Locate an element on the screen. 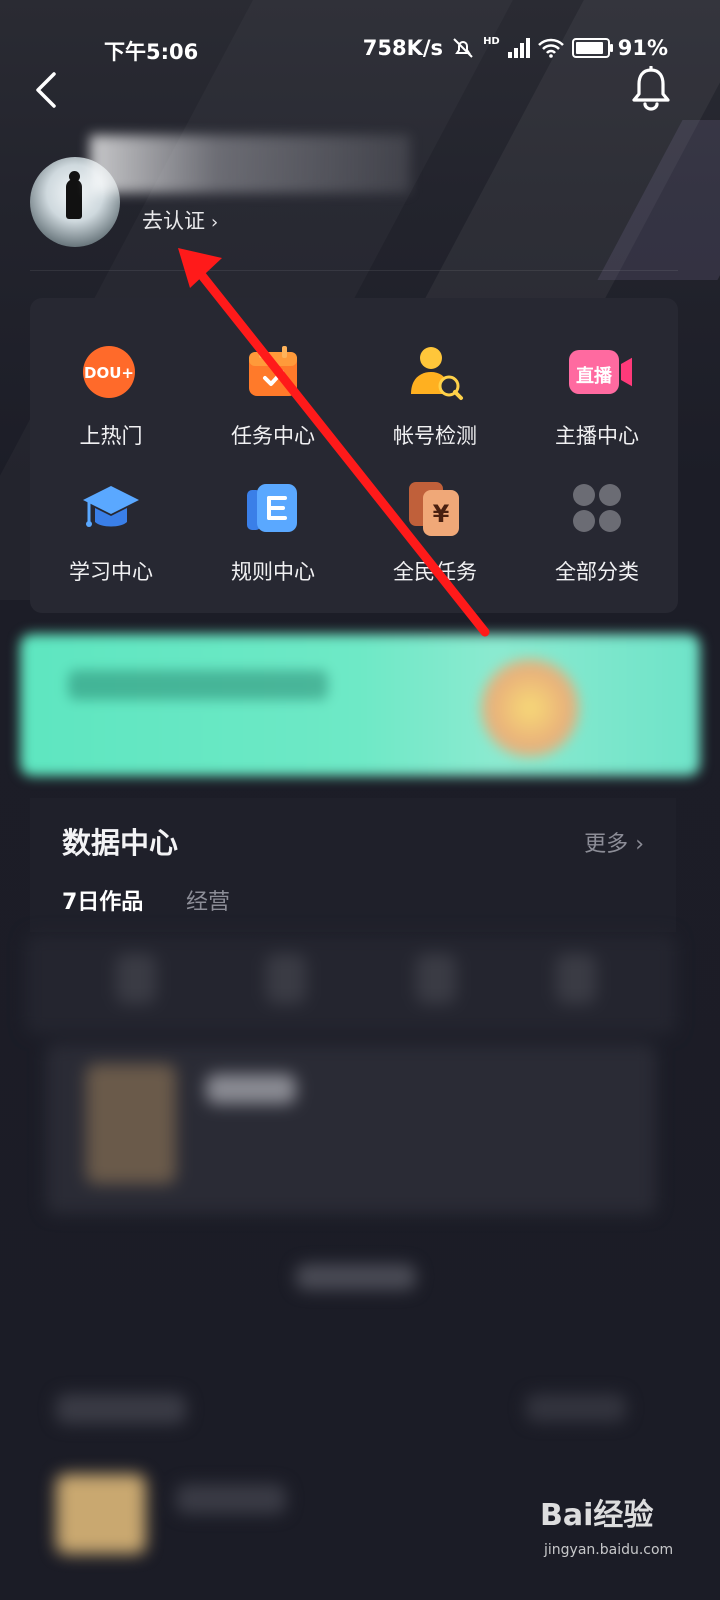 Image resolution: width=720 pixels, height=1600 pixels. watermark-url: jingyan.baidu.com is located at coordinates (609, 1550).